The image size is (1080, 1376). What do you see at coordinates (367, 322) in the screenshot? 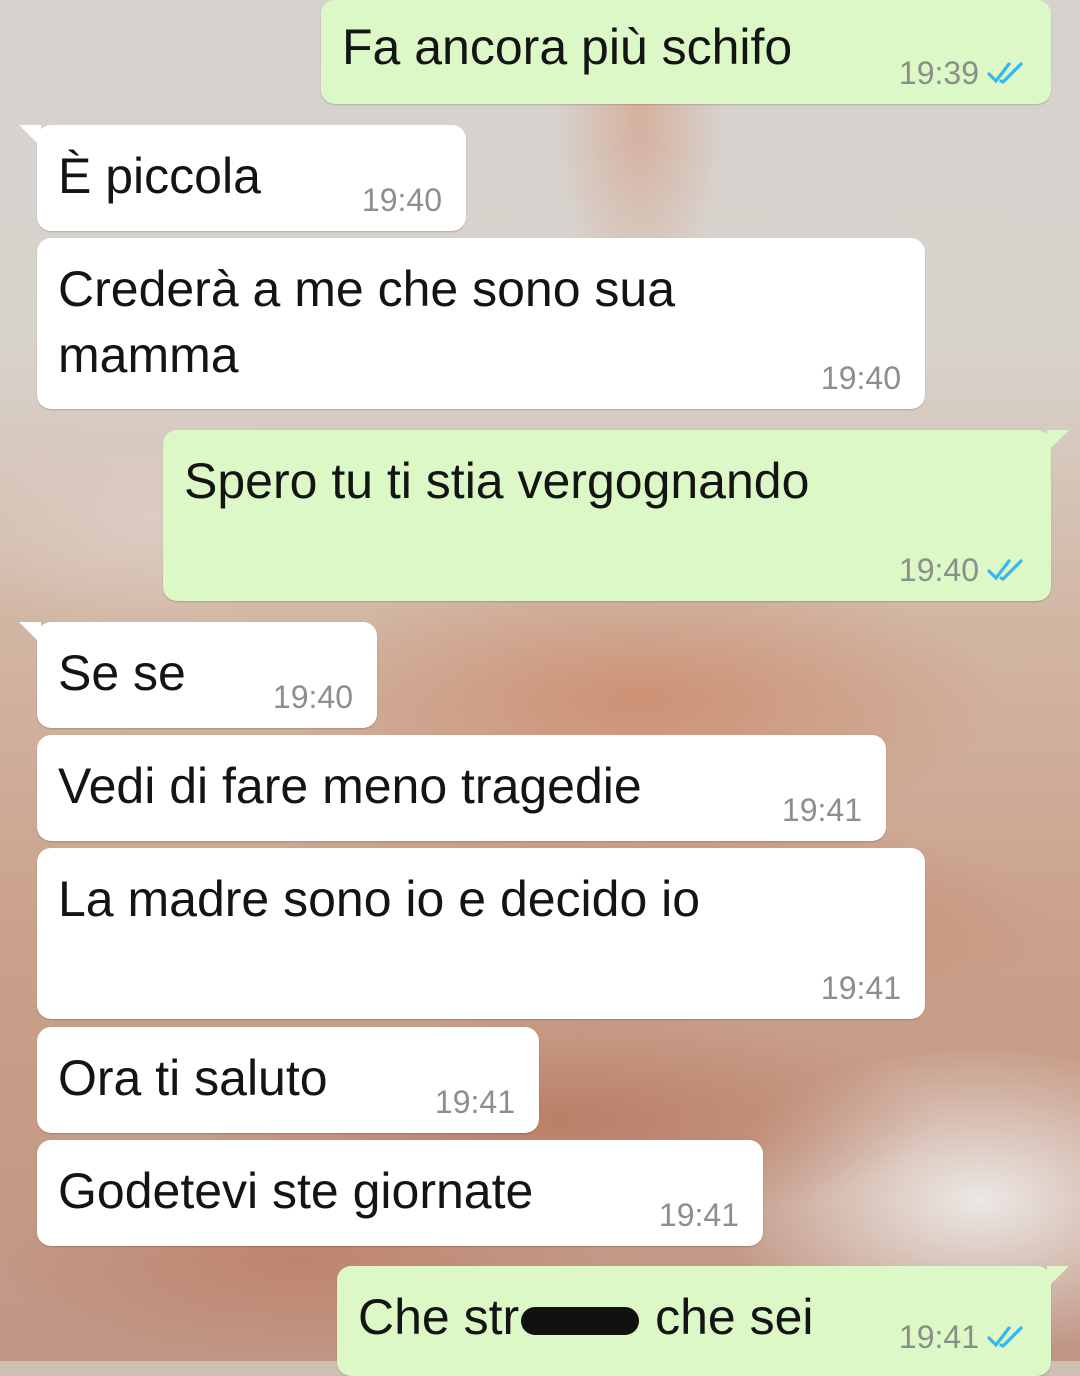
I see `message-text: Crederà a me che sono sua mamma` at bounding box center [367, 322].